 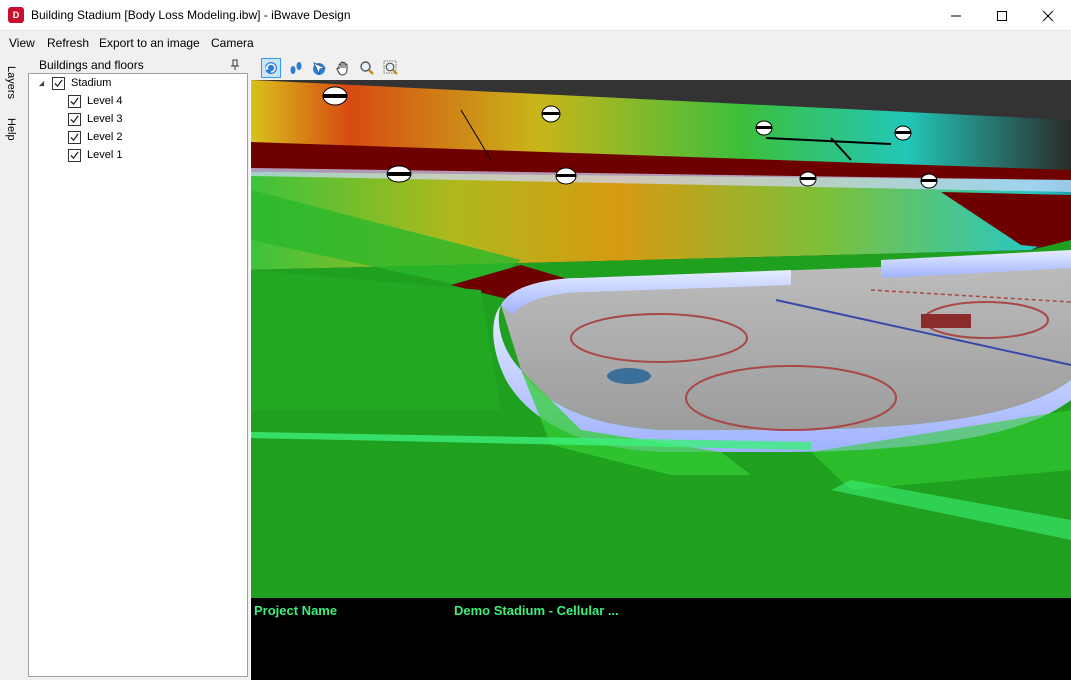 I want to click on app-logo-icon: D, so click(x=16, y=15).